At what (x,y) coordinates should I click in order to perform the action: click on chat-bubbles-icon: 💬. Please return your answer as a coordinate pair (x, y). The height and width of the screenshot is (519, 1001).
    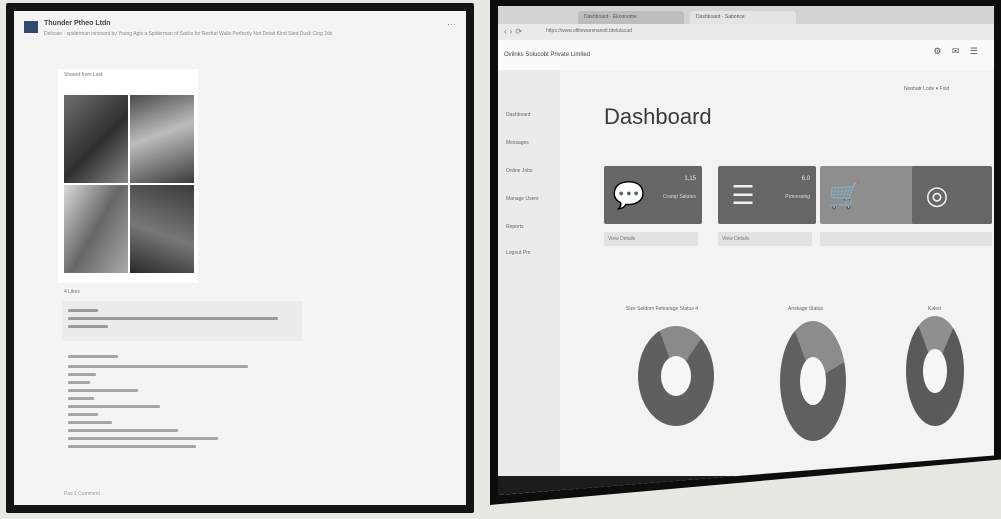
    Looking at the image, I should click on (629, 195).